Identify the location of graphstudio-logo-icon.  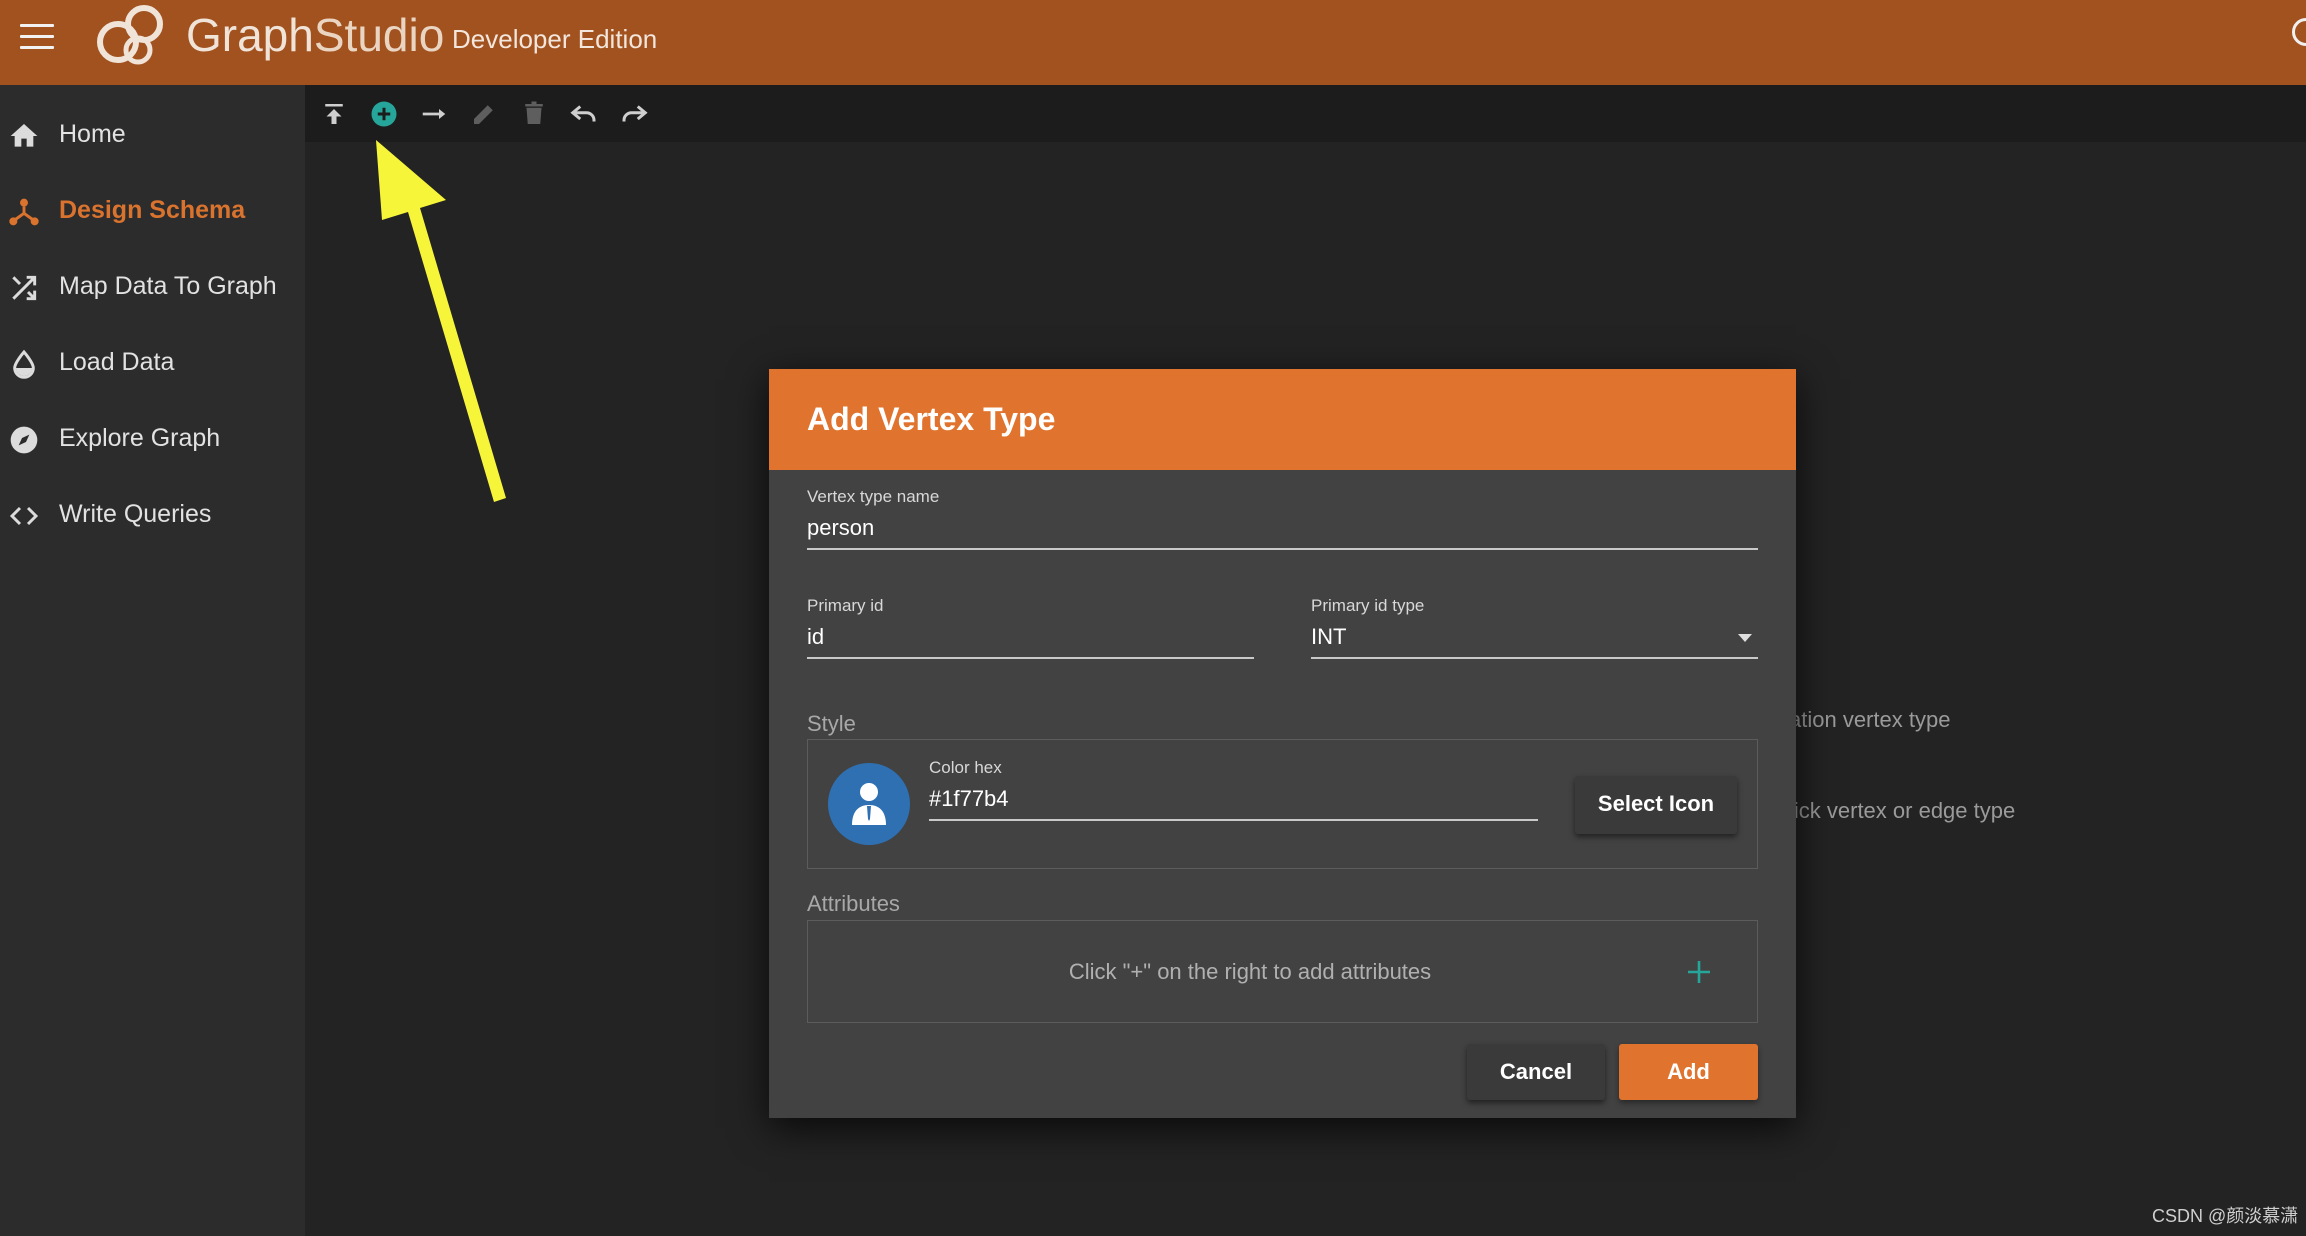
(130, 35).